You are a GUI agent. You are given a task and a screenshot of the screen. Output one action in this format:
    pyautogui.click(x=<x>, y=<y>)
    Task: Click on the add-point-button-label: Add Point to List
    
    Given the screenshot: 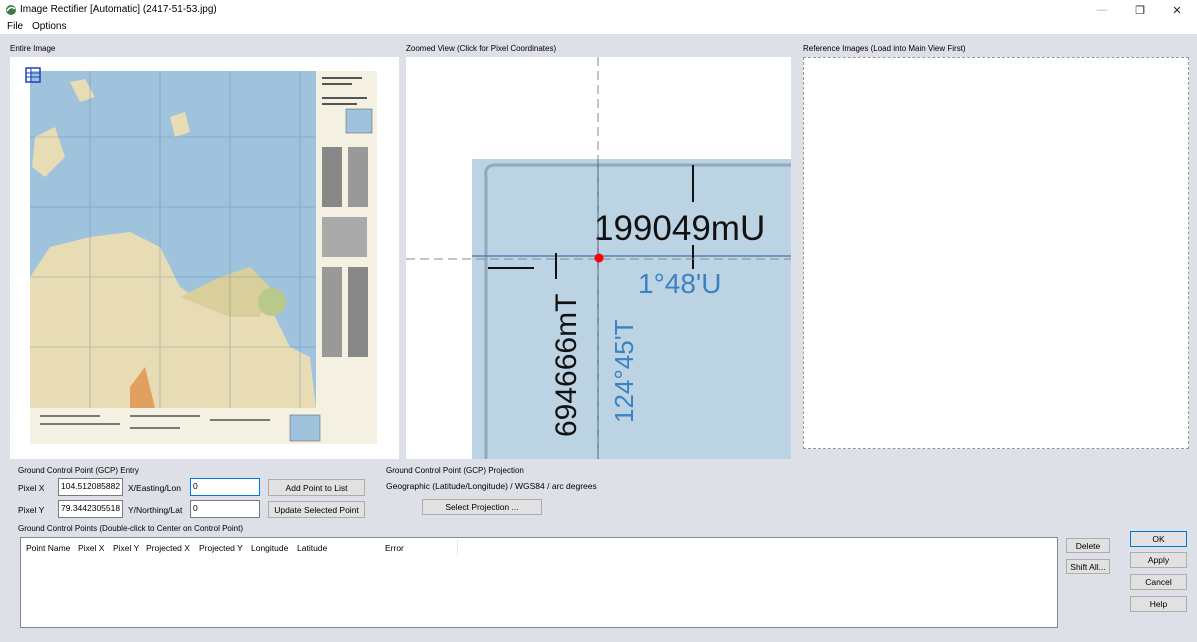 What is the action you would take?
    pyautogui.click(x=316, y=487)
    